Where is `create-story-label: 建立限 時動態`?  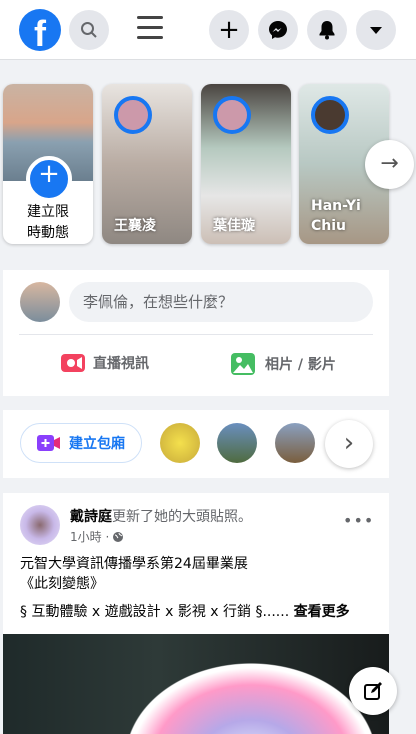
create-story-label: 建立限 時動態 is located at coordinates (48, 222).